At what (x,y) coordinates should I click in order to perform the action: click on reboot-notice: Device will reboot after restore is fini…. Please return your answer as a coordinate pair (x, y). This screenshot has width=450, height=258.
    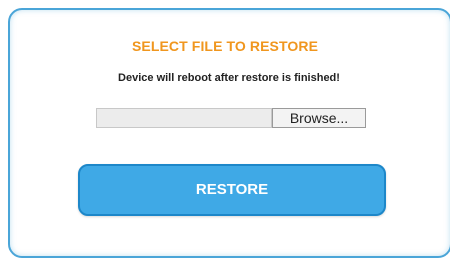
    Looking at the image, I should click on (229, 78).